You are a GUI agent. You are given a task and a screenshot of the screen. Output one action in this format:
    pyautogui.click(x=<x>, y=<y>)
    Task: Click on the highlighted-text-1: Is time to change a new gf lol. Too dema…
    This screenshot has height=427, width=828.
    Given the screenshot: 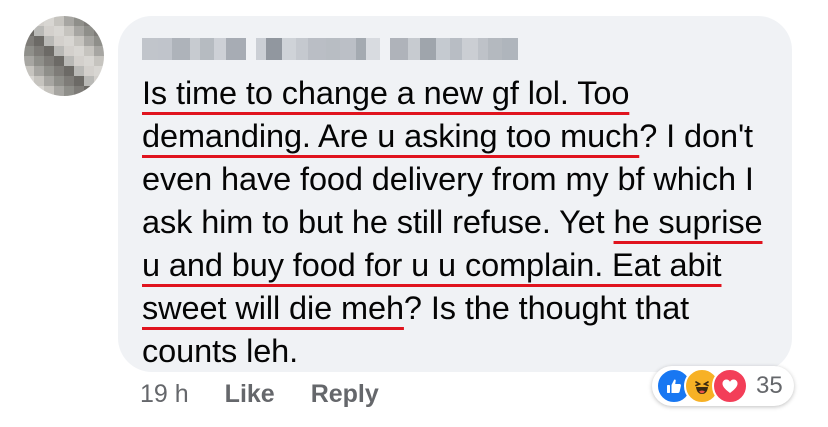 What is the action you would take?
    pyautogui.click(x=391, y=114)
    